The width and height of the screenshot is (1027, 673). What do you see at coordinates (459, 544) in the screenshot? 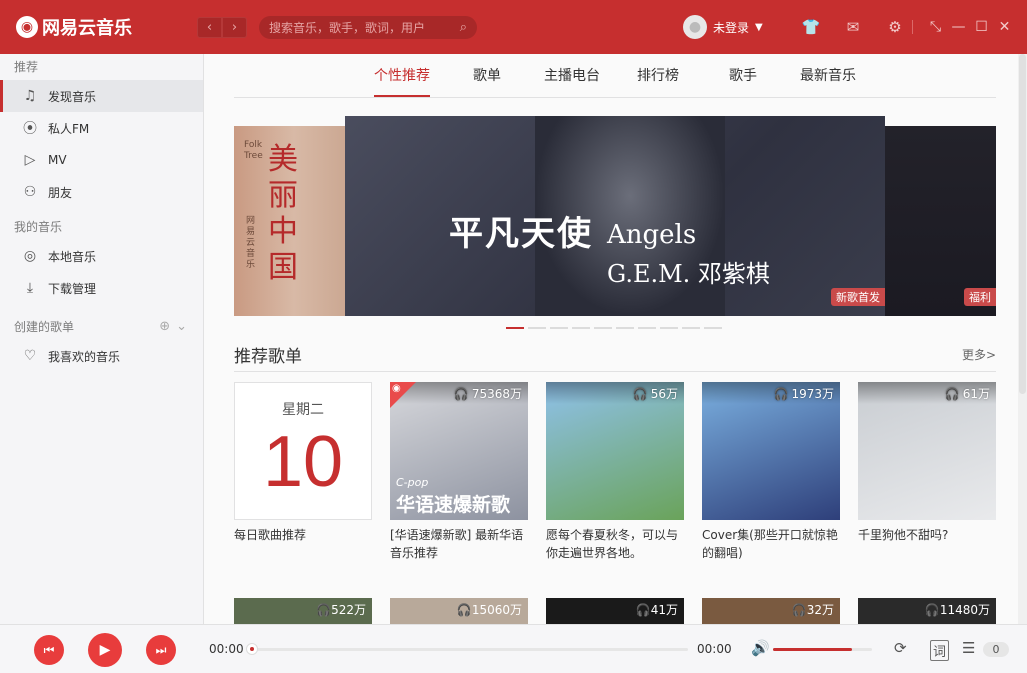
I see `playlist-title: [华语速爆新歌] 最新华语音乐推荐` at bounding box center [459, 544].